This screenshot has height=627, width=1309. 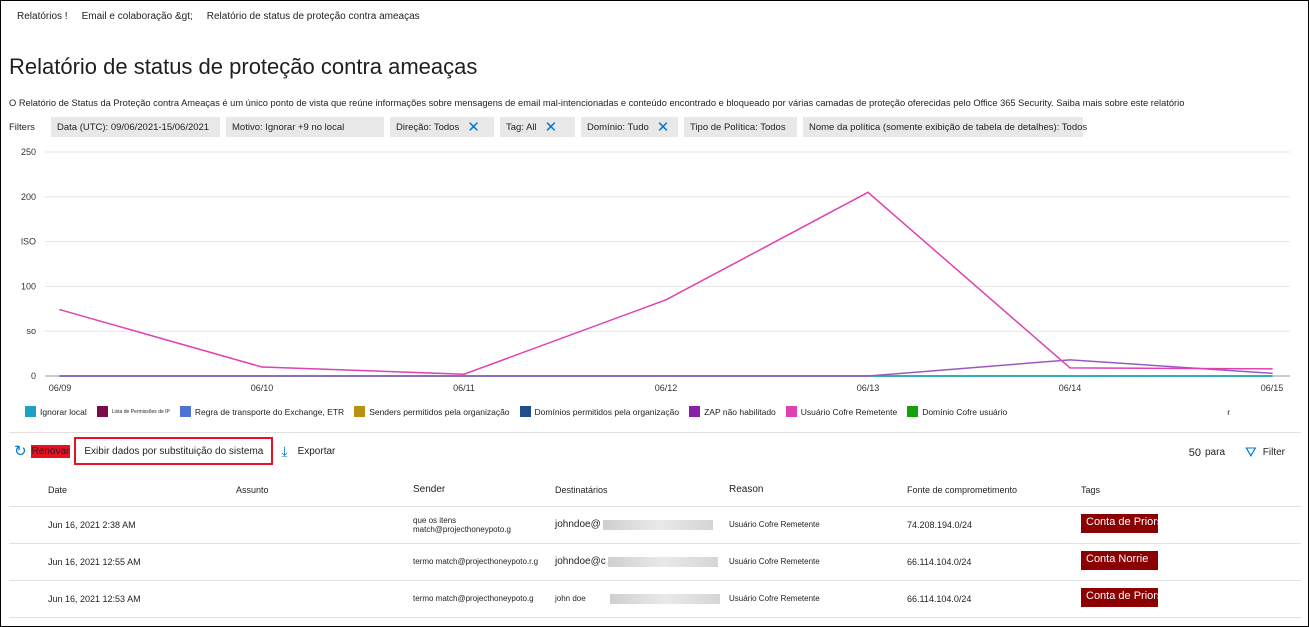 I want to click on y-tick-label: 250, so click(x=28, y=152).